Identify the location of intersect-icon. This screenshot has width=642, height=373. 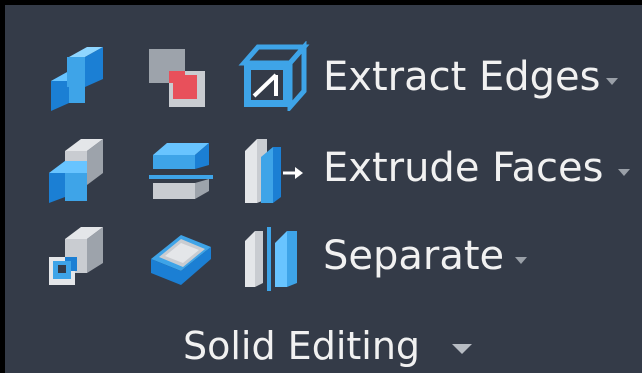
(76, 171).